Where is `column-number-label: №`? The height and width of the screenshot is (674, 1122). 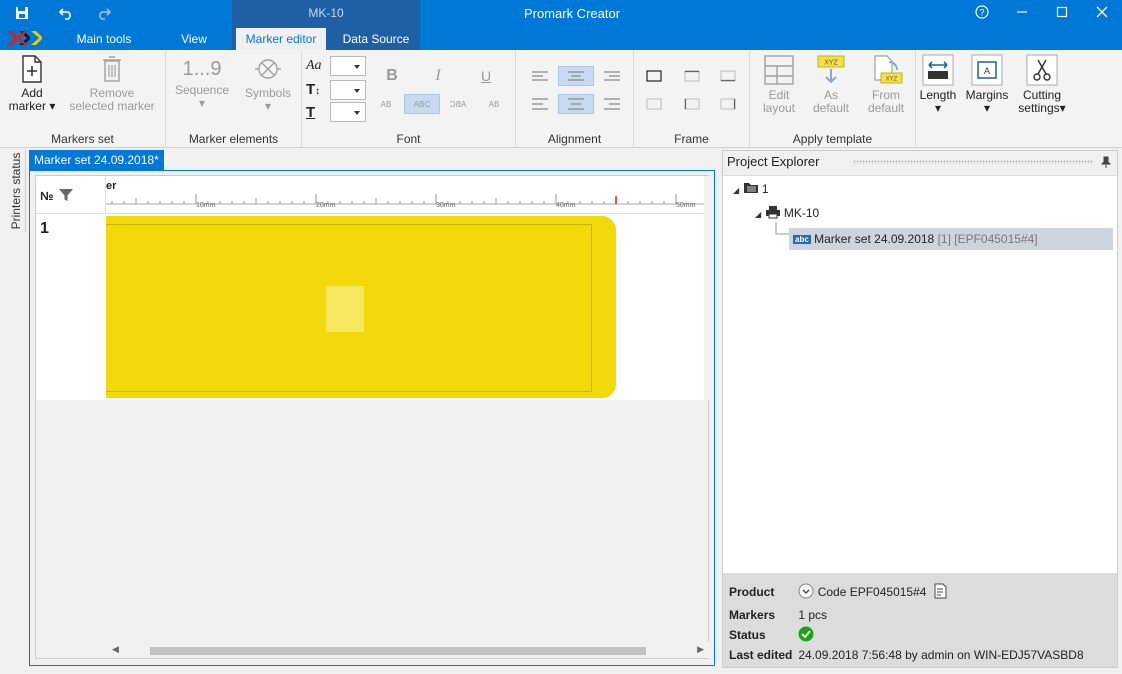 column-number-label: № is located at coordinates (47, 196).